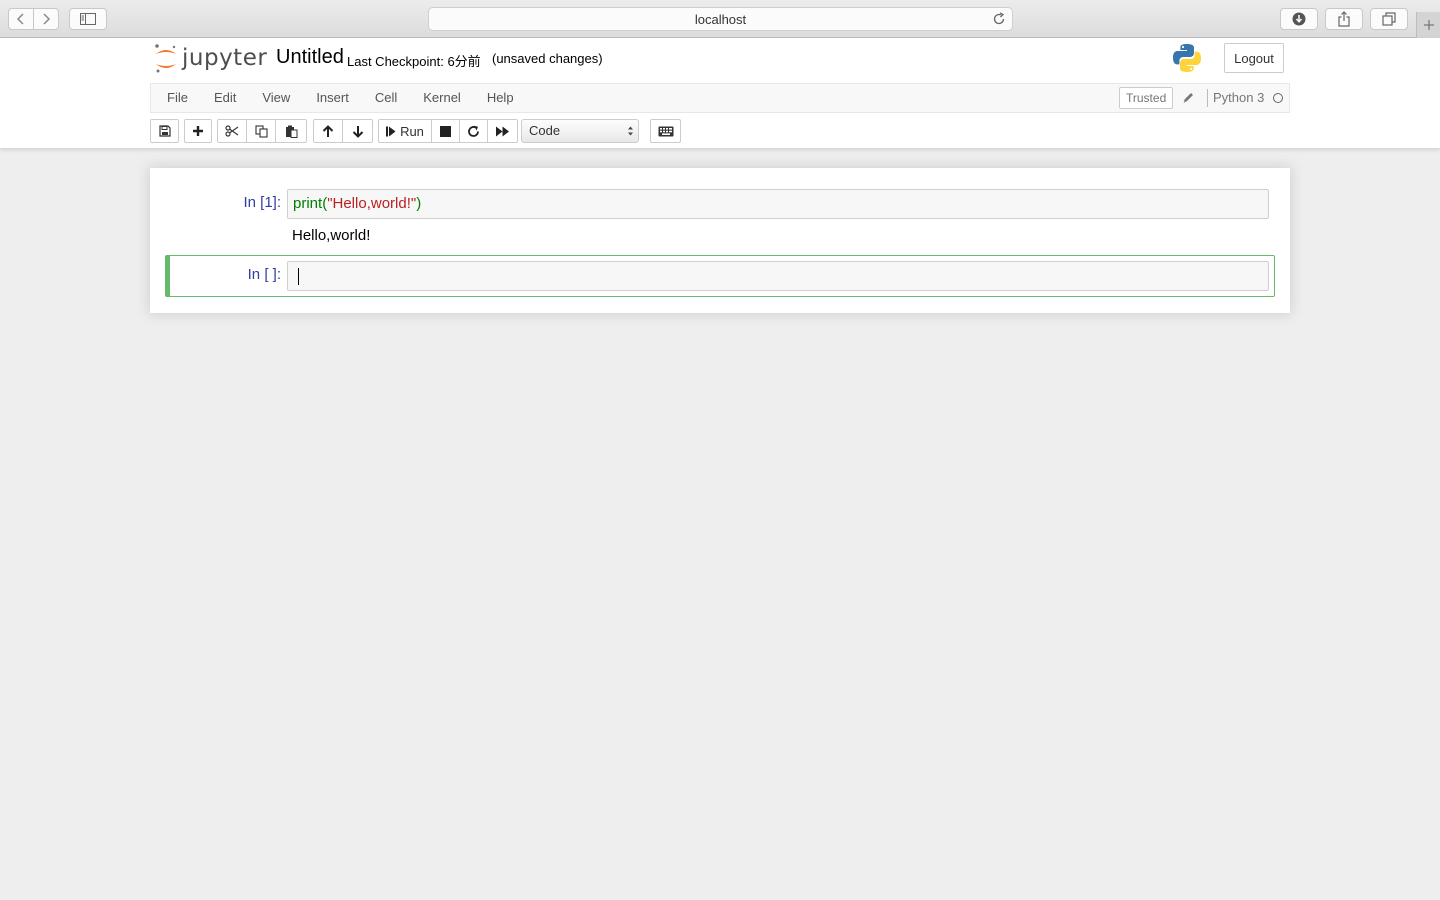  I want to click on run-button: Run, so click(405, 131).